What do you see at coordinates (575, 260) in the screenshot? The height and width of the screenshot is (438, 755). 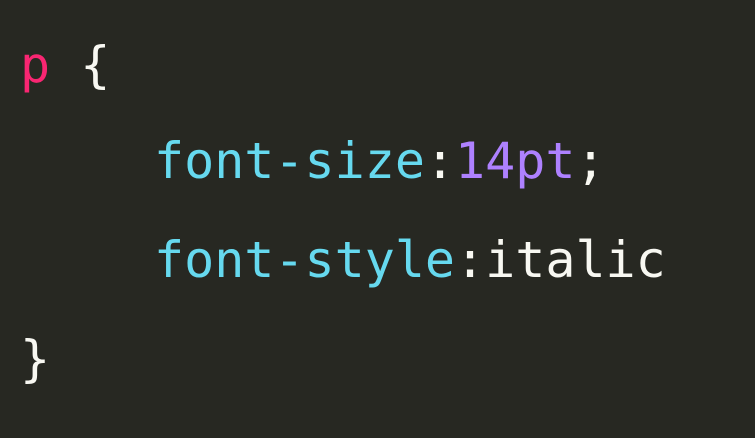 I see `css-value-keyword: italic` at bounding box center [575, 260].